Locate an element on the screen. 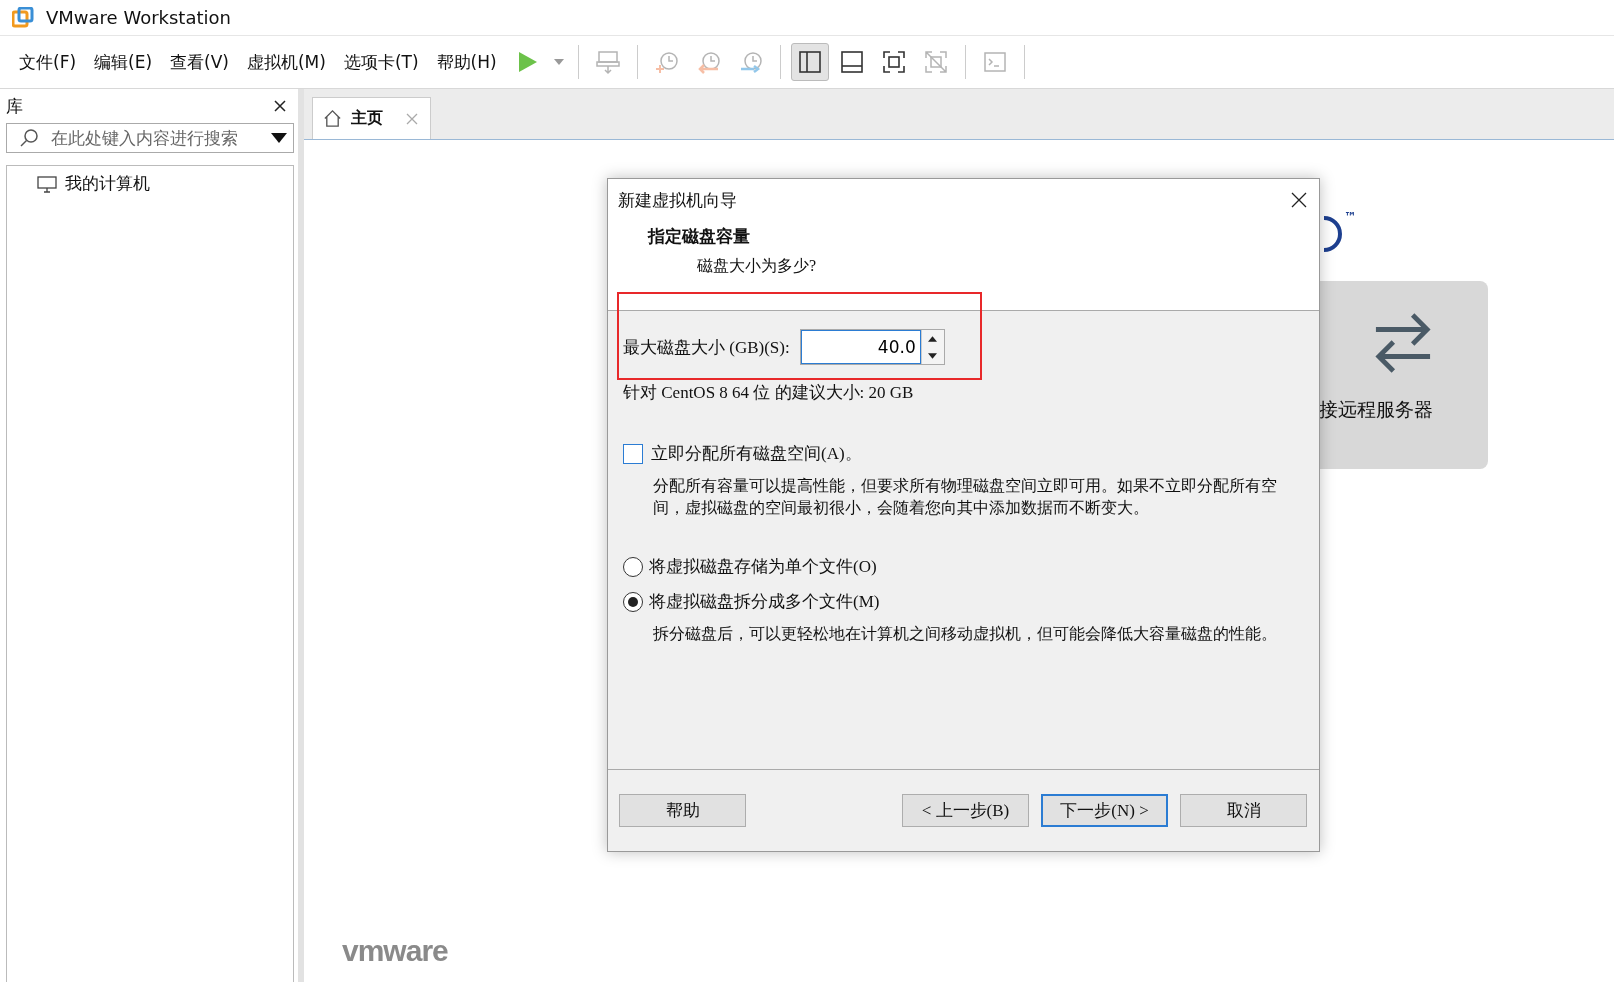  help-button: 帮助 is located at coordinates (682, 810).